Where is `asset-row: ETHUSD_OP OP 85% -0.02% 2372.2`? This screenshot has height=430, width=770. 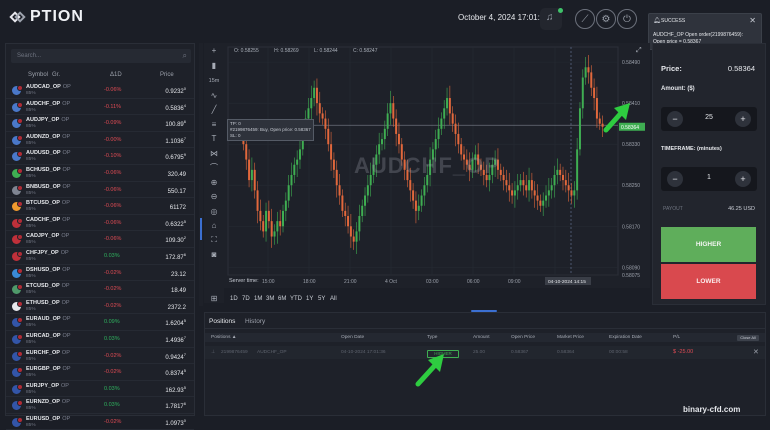 asset-row: ETHUSD_OP OP 85% -0.02% 2372.2 is located at coordinates (100, 306).